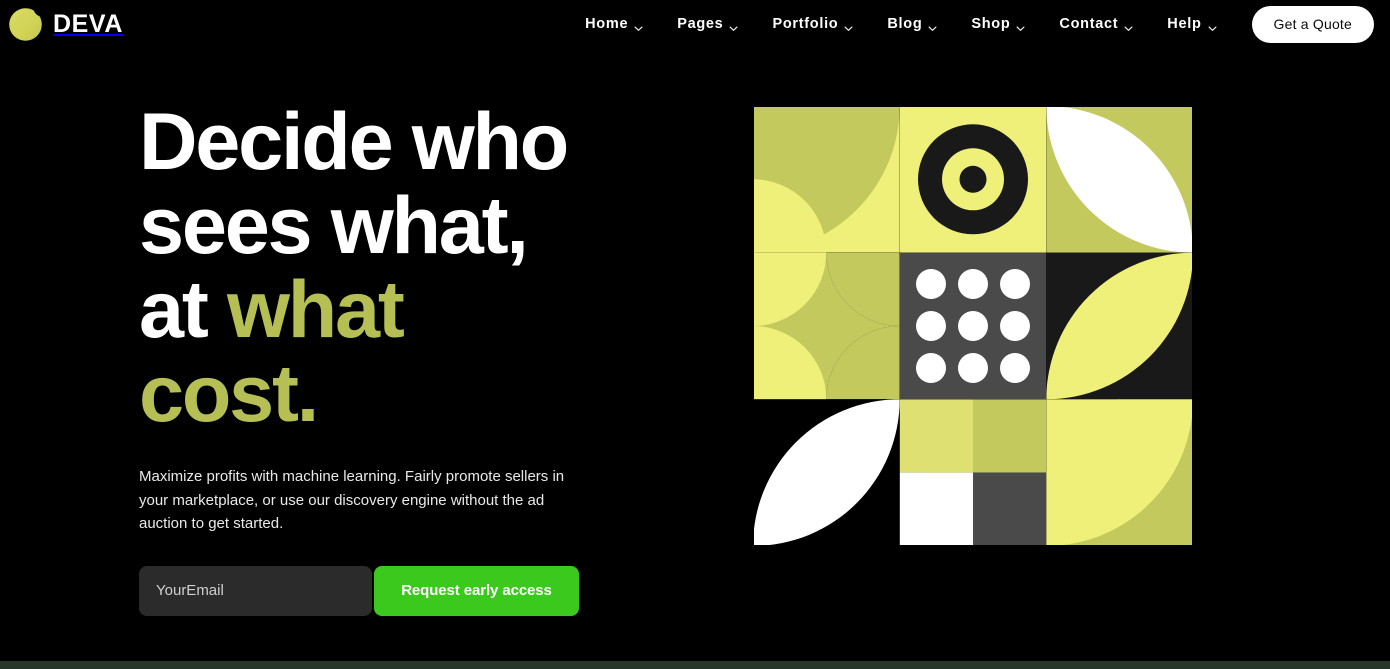 This screenshot has width=1390, height=669. What do you see at coordinates (700, 24) in the screenshot?
I see `nav-item-label: Pages` at bounding box center [700, 24].